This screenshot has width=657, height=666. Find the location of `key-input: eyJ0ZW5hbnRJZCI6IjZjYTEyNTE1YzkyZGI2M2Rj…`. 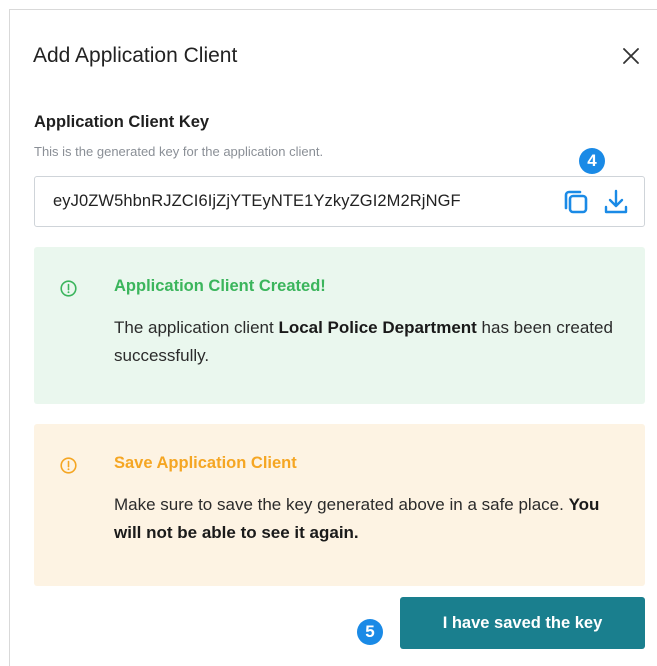

key-input: eyJ0ZW5hbnRJZCI6IjZjYTEyNTE1YzkyZGI2M2Rj… is located at coordinates (339, 201).